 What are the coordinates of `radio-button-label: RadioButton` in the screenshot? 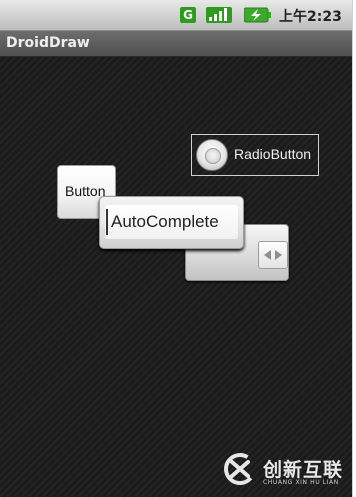 It's located at (273, 154).